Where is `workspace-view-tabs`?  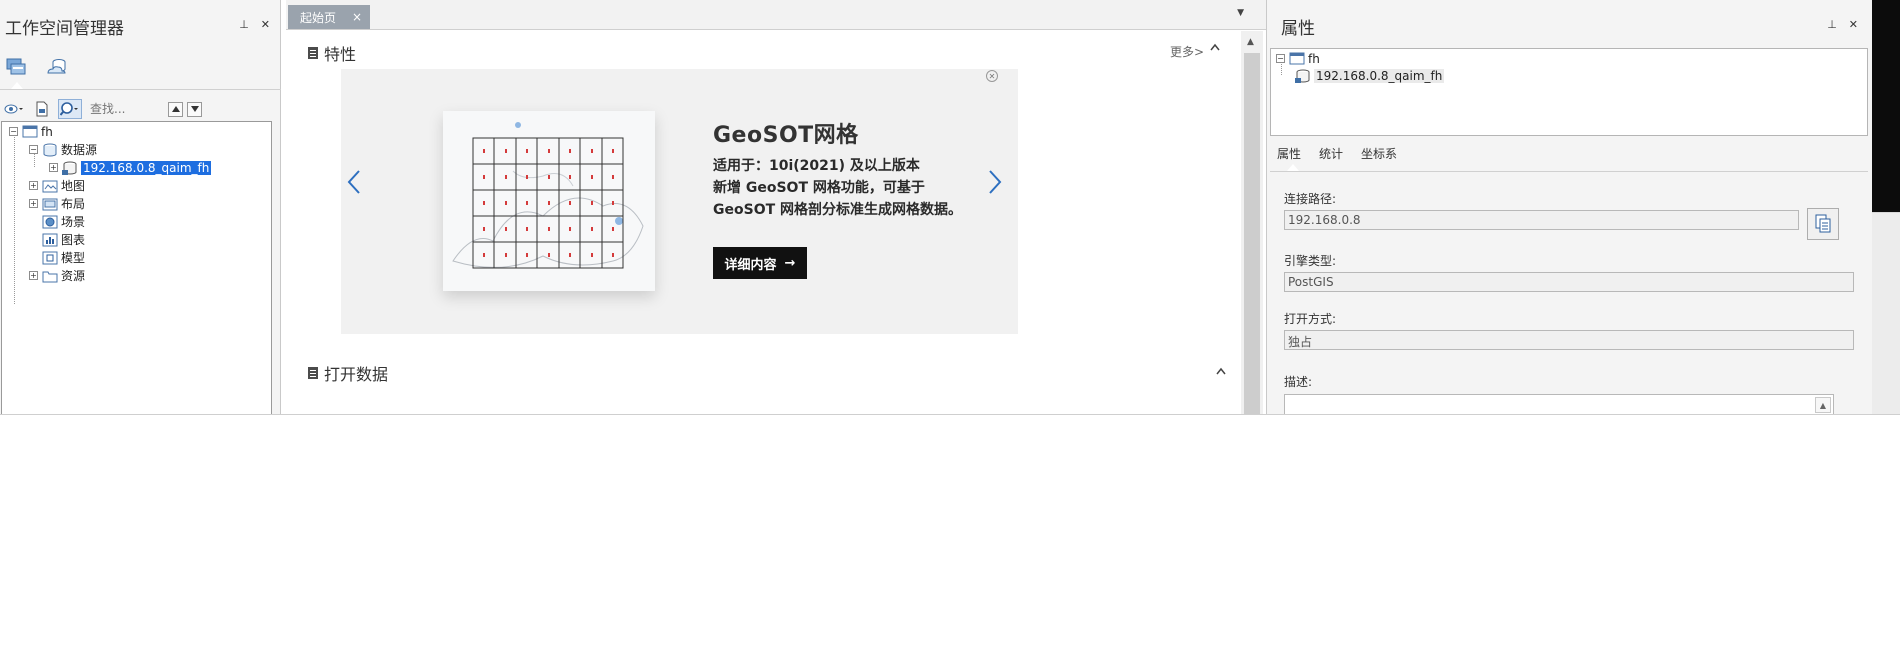
workspace-view-tabs is located at coordinates (140, 69).